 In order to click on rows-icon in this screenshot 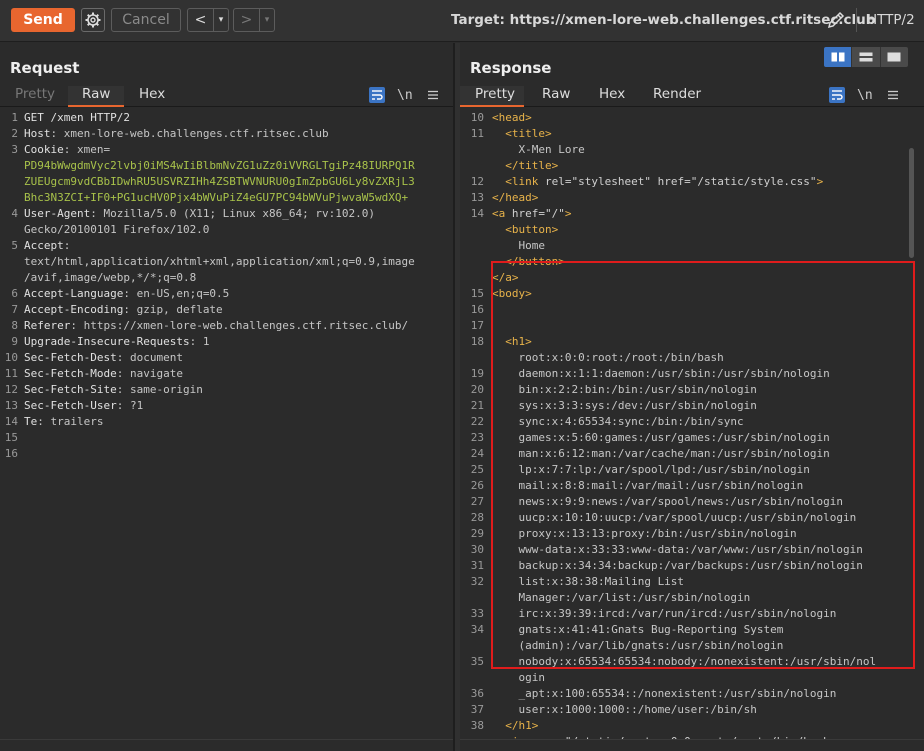, I will do `click(866, 57)`.